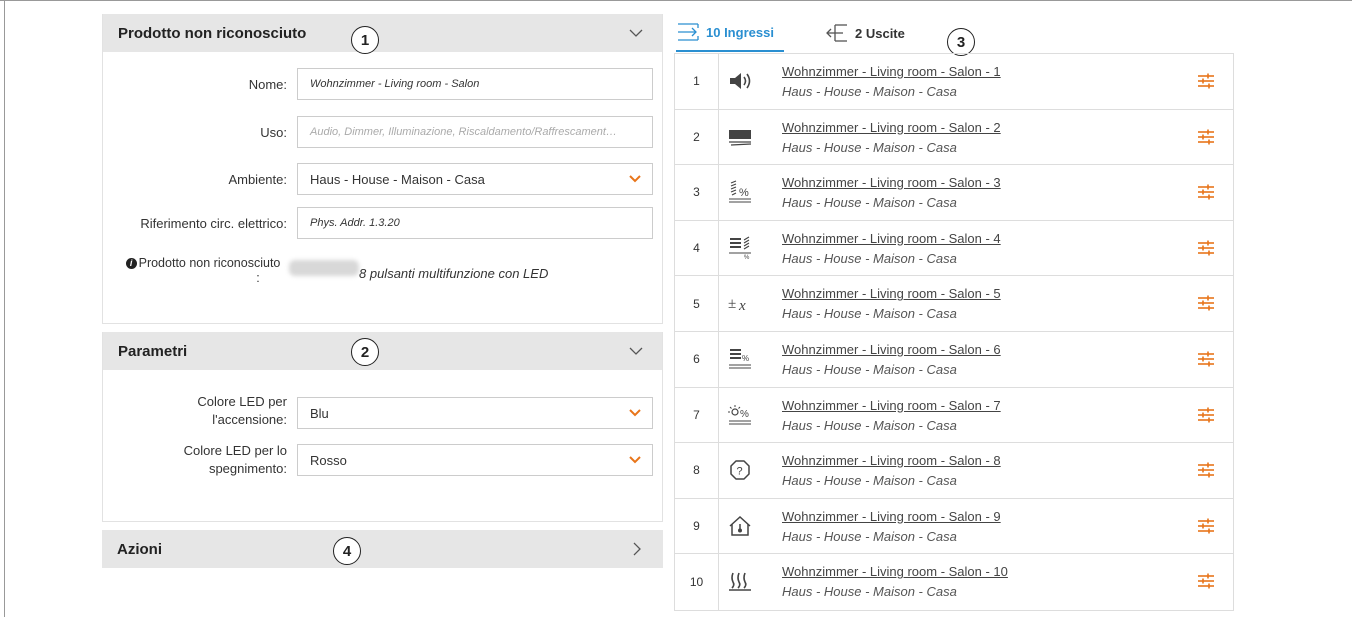 This screenshot has width=1352, height=617. I want to click on redacted-product-code, so click(324, 268).